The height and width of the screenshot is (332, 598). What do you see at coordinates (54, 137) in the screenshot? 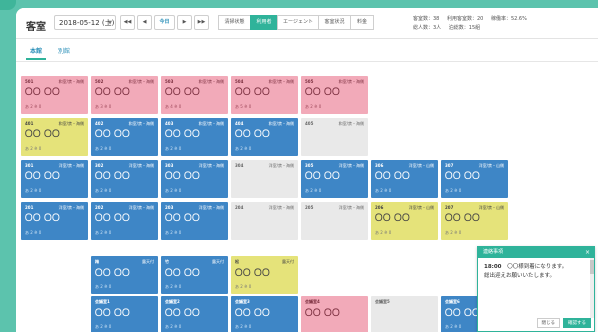
I see `room-card: 401 和室/禁・海側 〇〇 〇〇あ 2 ※ 0` at bounding box center [54, 137].